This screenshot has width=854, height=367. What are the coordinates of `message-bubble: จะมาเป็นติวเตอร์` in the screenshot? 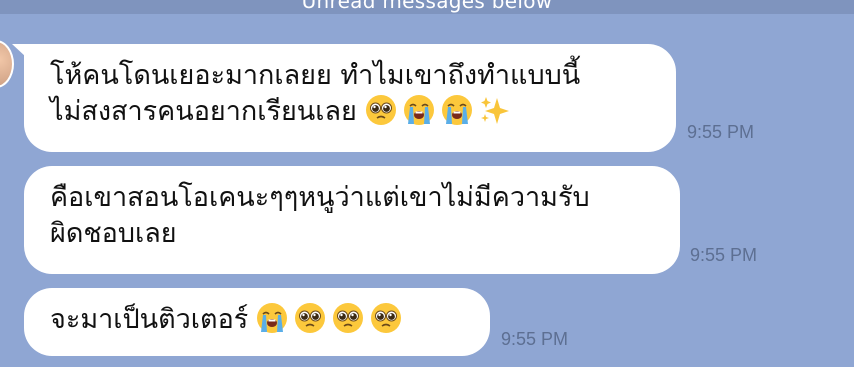 It's located at (257, 322).